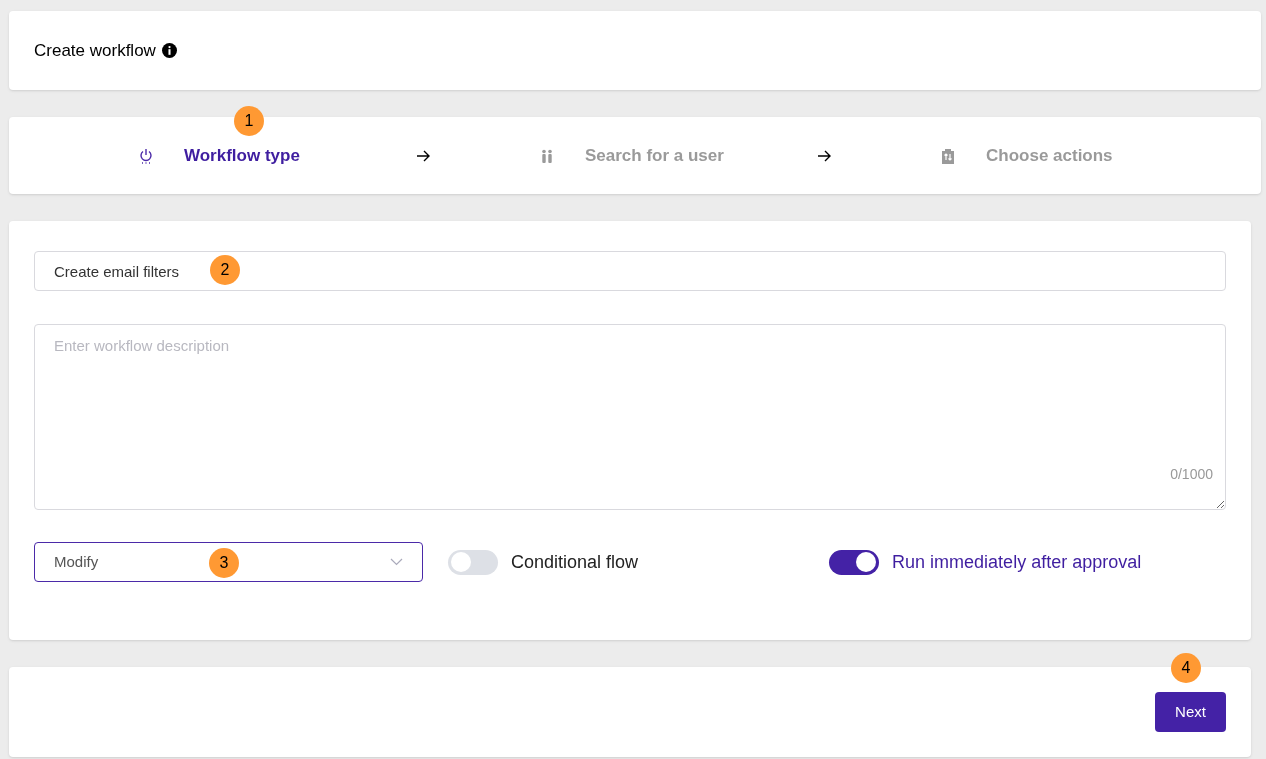 Image resolution: width=1266 pixels, height=759 pixels. I want to click on character-counter: 0/1000, so click(1191, 474).